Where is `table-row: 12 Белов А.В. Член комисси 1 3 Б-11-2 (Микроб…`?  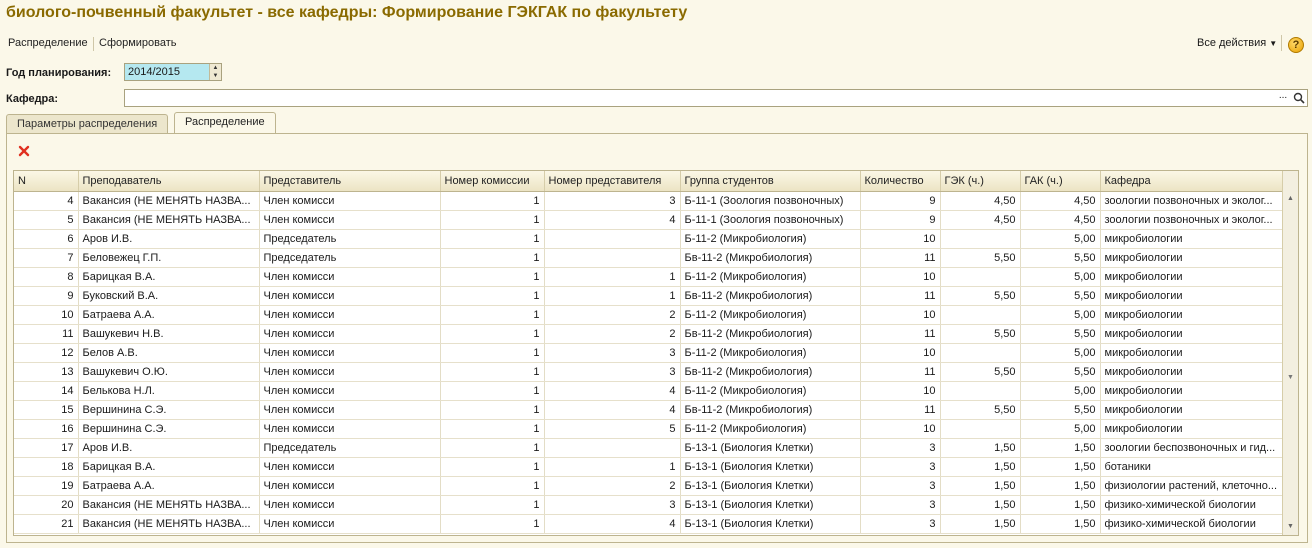
table-row: 12 Белов А.В. Член комисси 1 3 Б-11-2 (Микроб… is located at coordinates (649, 353).